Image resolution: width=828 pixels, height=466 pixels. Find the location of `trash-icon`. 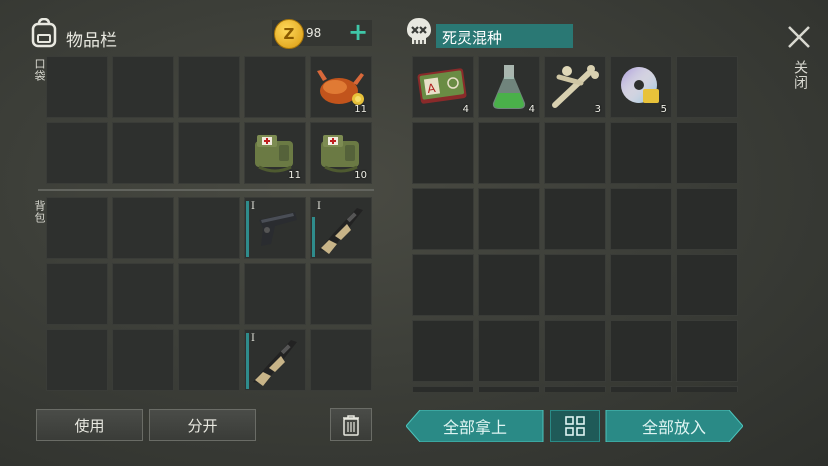

trash-icon is located at coordinates (351, 425).